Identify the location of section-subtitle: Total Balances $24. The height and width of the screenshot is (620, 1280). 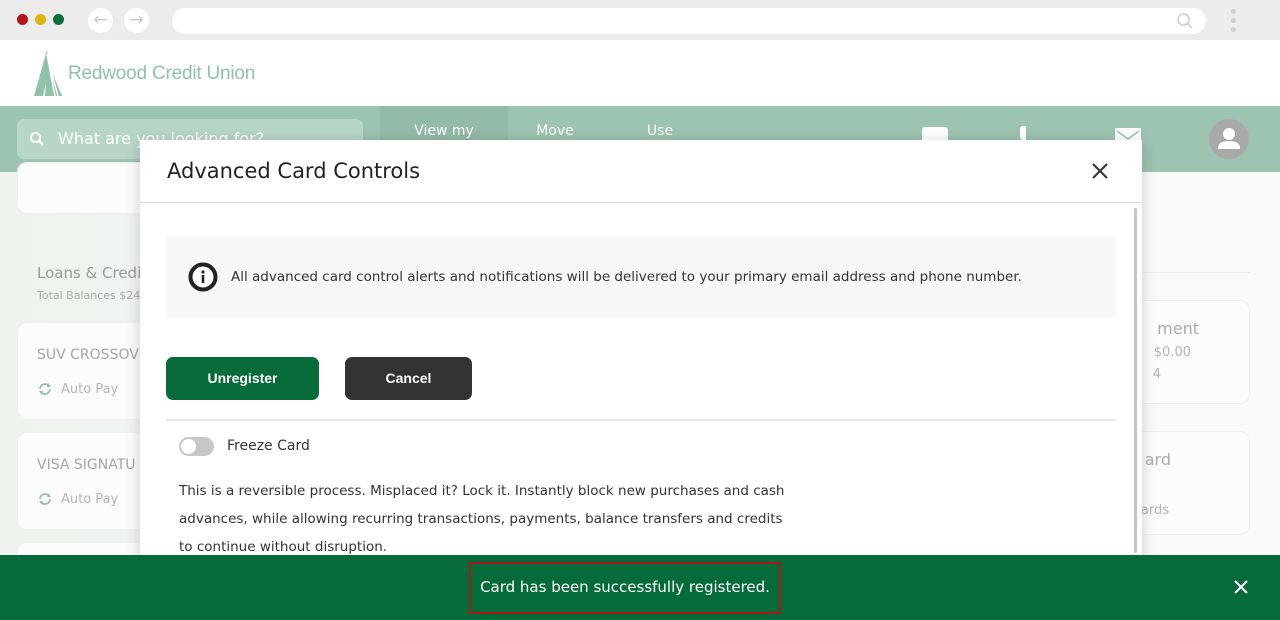
(89, 295).